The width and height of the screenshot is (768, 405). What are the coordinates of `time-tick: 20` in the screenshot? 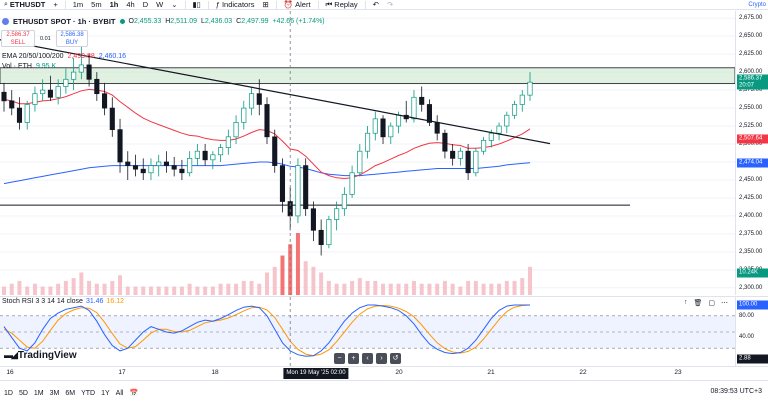 It's located at (399, 372).